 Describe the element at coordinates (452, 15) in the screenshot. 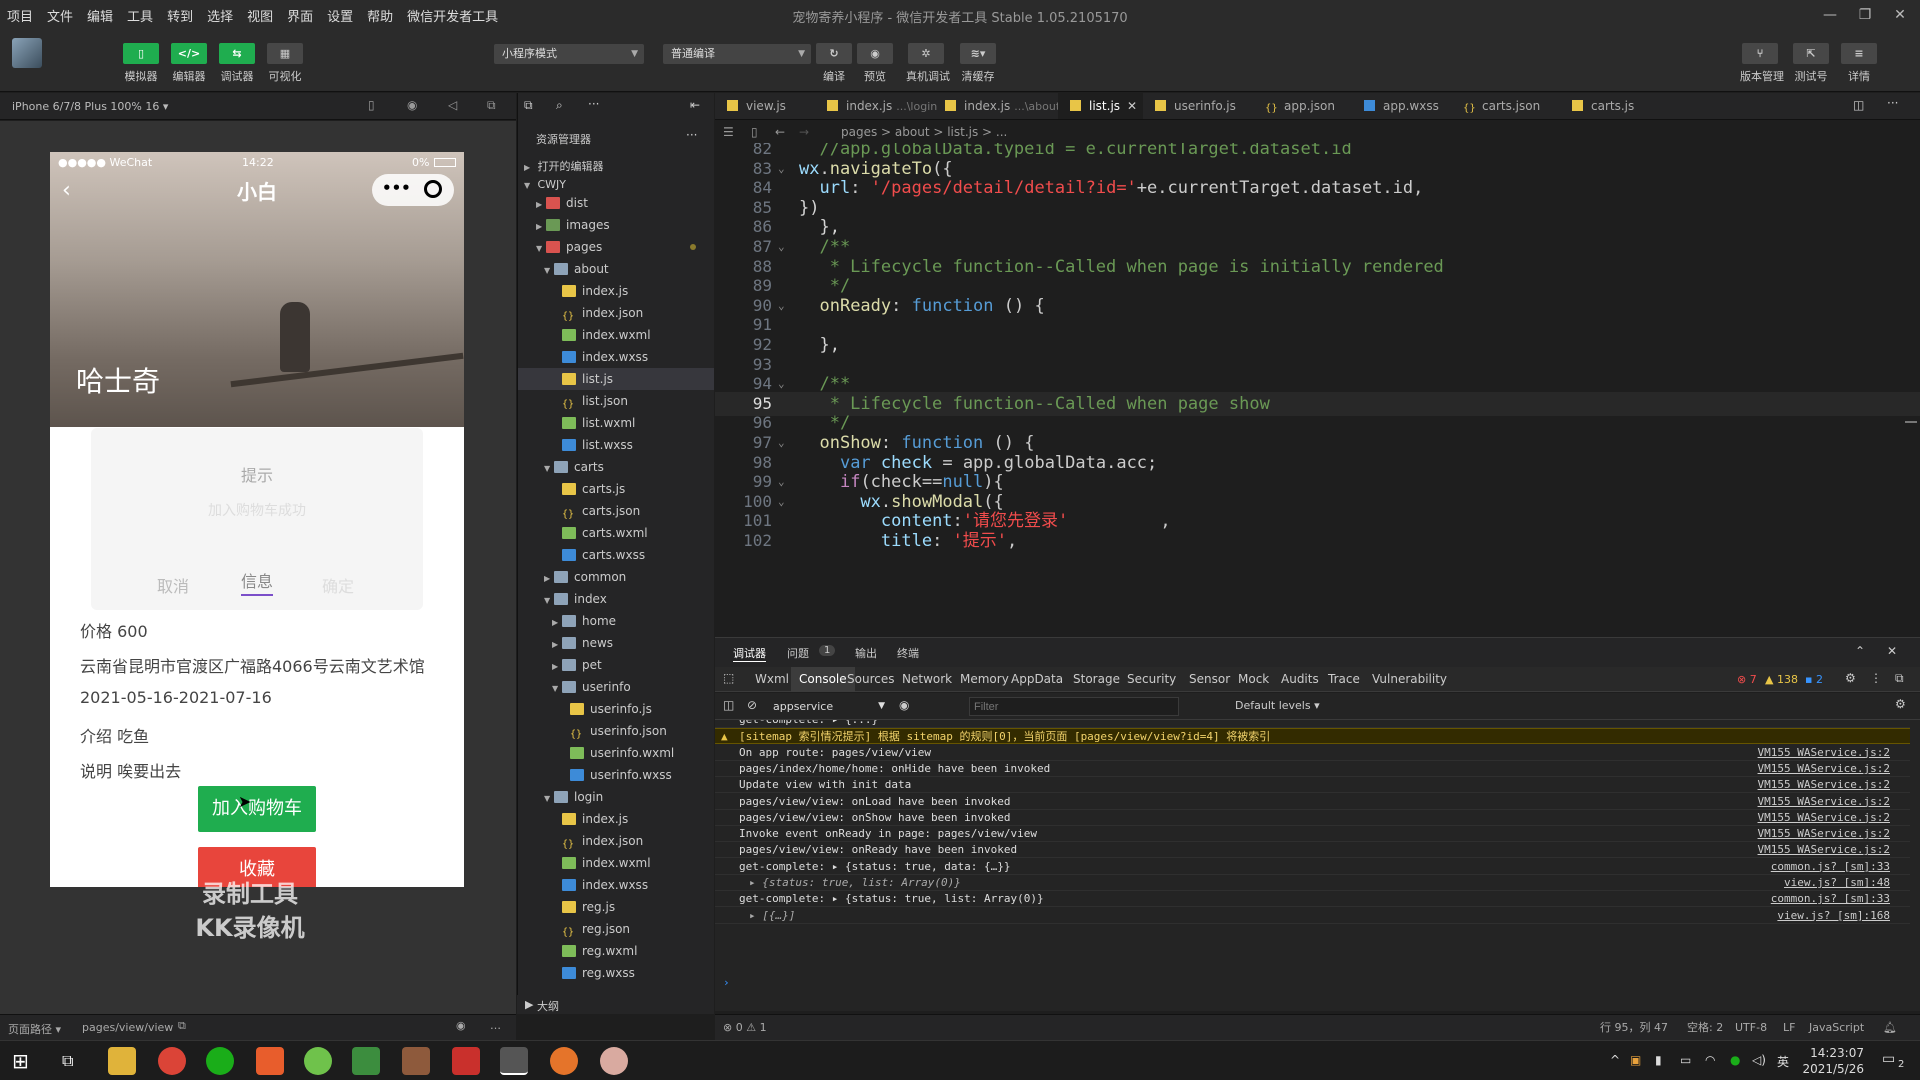

I see `menu-item: 微信开发者工具` at that location.